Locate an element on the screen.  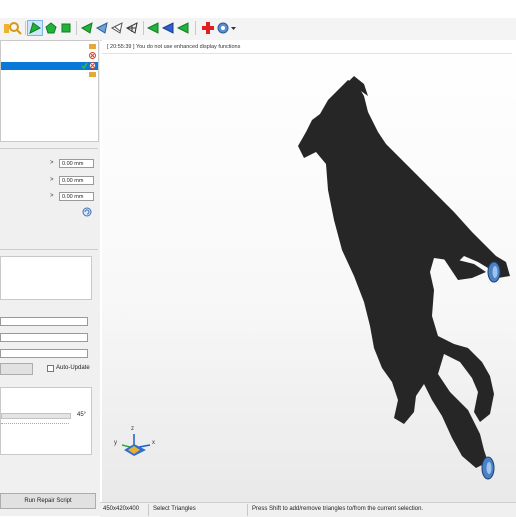
angle-slider-value: 45° is located at coordinates (82, 415).